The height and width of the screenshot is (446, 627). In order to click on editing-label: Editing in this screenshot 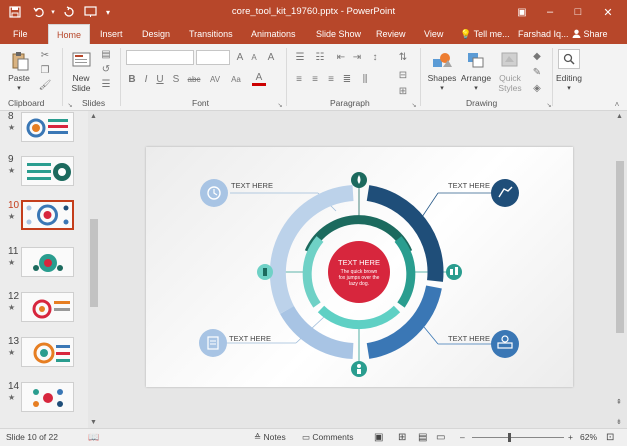, I will do `click(569, 78)`.